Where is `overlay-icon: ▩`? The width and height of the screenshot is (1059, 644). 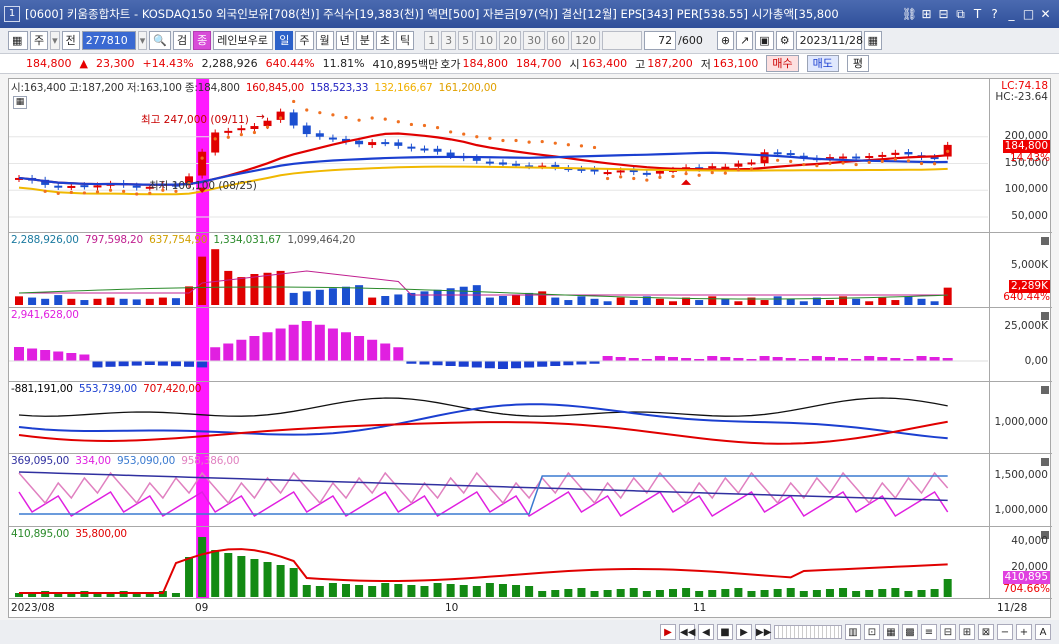
overlay-icon: ▩ is located at coordinates (910, 632).